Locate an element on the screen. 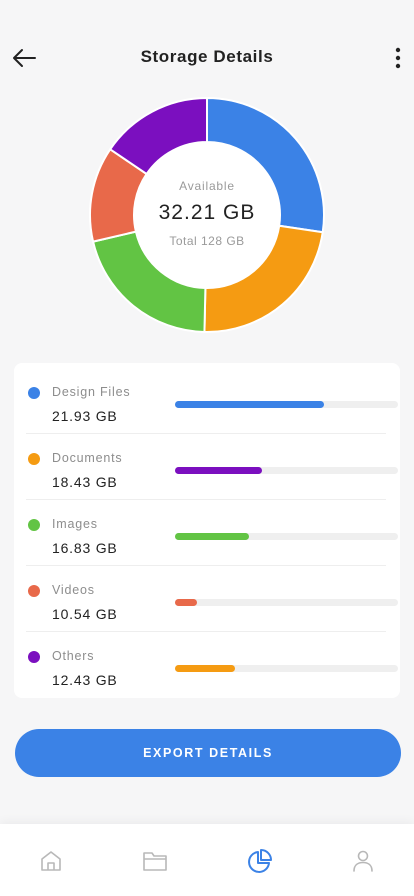 The height and width of the screenshot is (896, 414). category-name: Others is located at coordinates (73, 656).